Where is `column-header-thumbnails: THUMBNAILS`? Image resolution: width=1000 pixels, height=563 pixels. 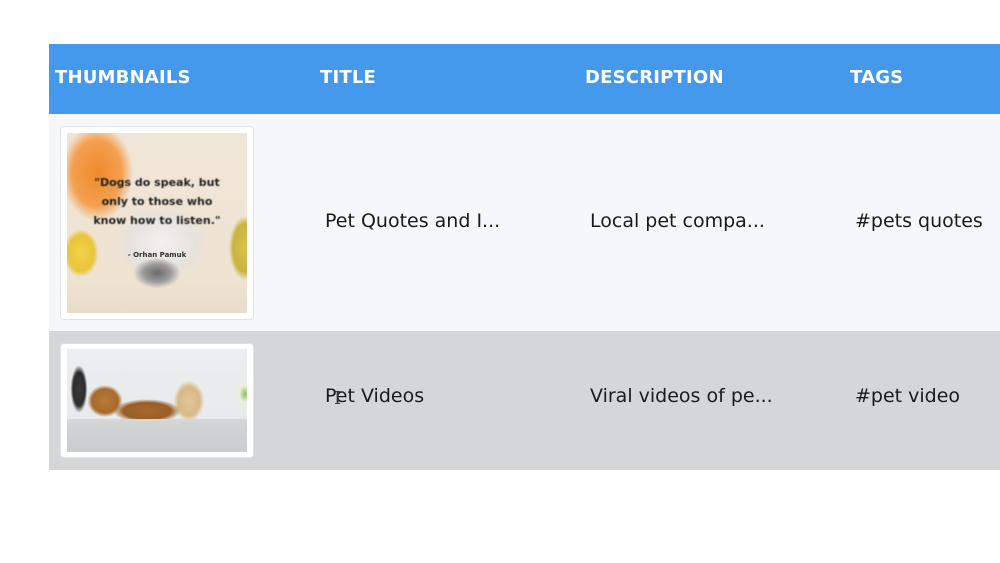
column-header-thumbnails: THUMBNAILS is located at coordinates (123, 79).